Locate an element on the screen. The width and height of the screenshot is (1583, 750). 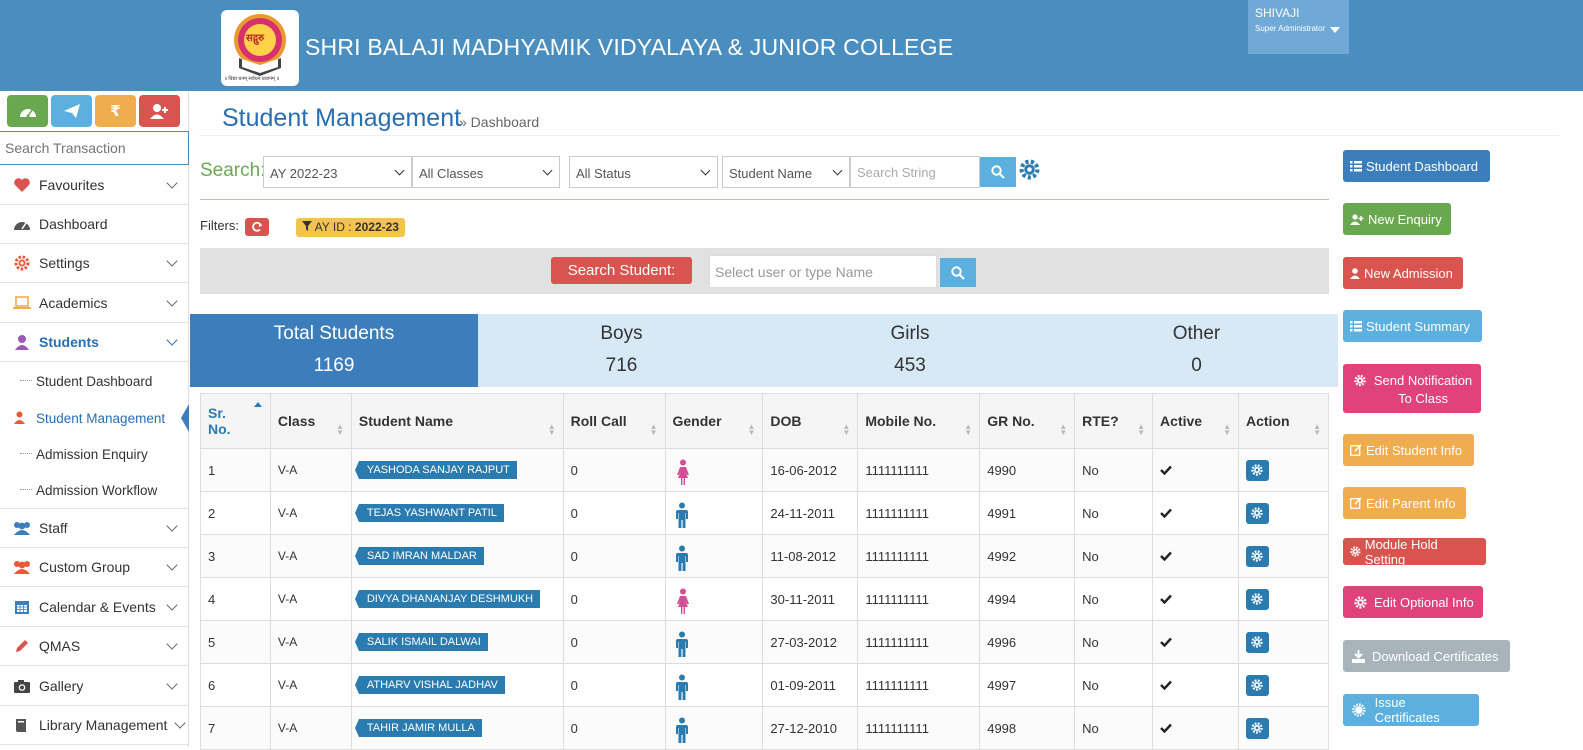
student-summary-button: Student Summary is located at coordinates (1412, 326).